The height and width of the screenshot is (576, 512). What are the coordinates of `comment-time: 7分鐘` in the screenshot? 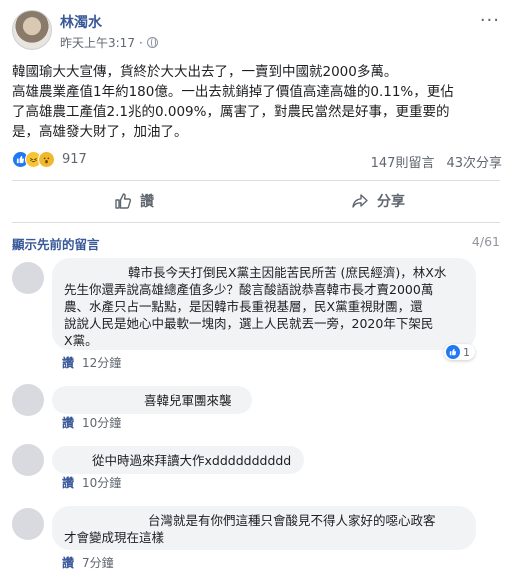 It's located at (98, 562).